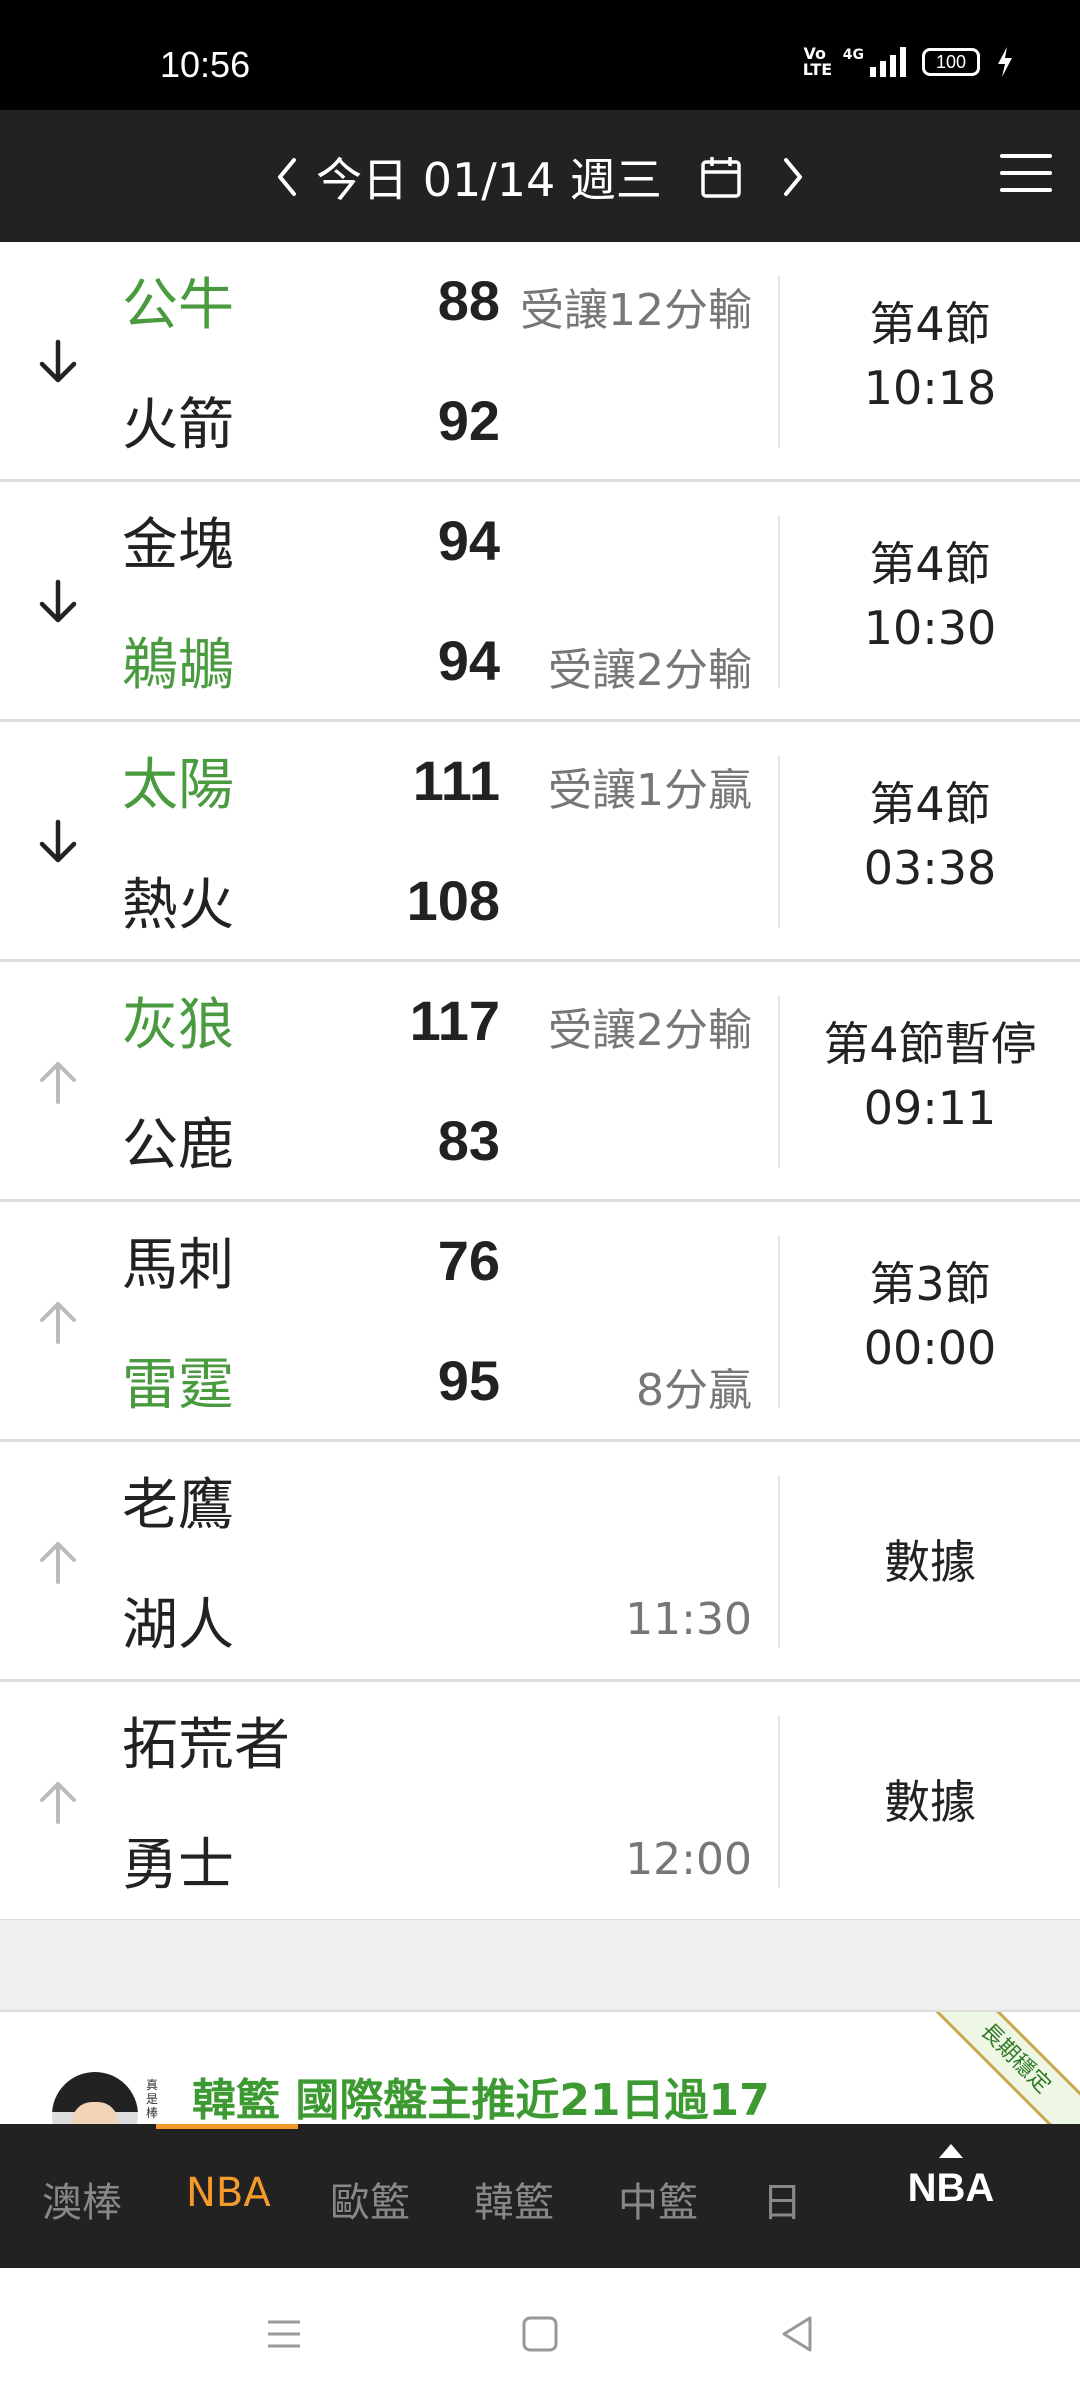 This screenshot has height=2400, width=1080. I want to click on ad-ribbon: 長期穩定, so click(998, 2068).